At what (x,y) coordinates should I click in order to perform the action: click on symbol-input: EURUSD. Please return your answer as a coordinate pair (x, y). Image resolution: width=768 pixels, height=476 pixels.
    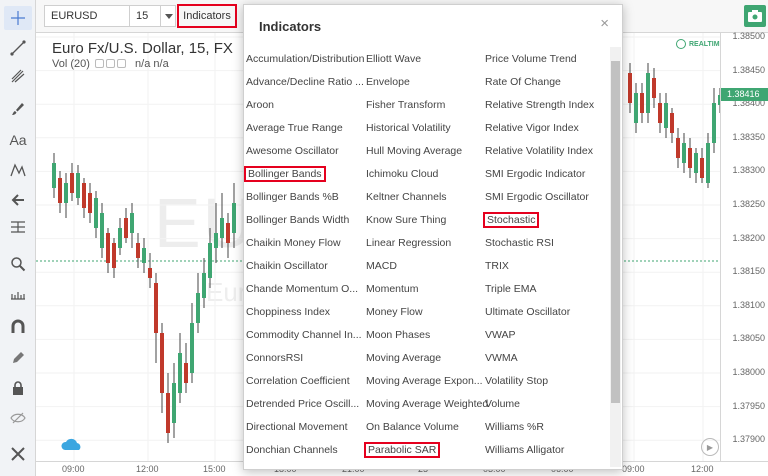
    Looking at the image, I should click on (87, 16).